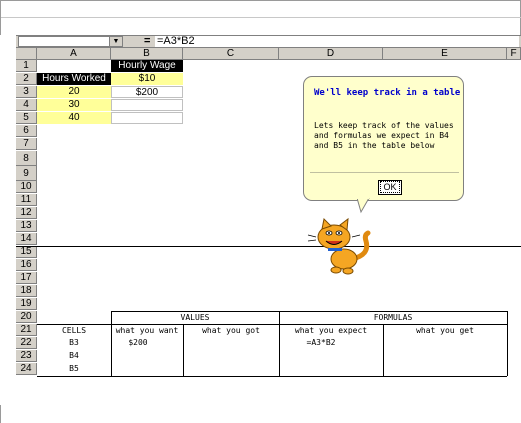 The image size is (521, 423). I want to click on cell-b2: $10, so click(147, 79).